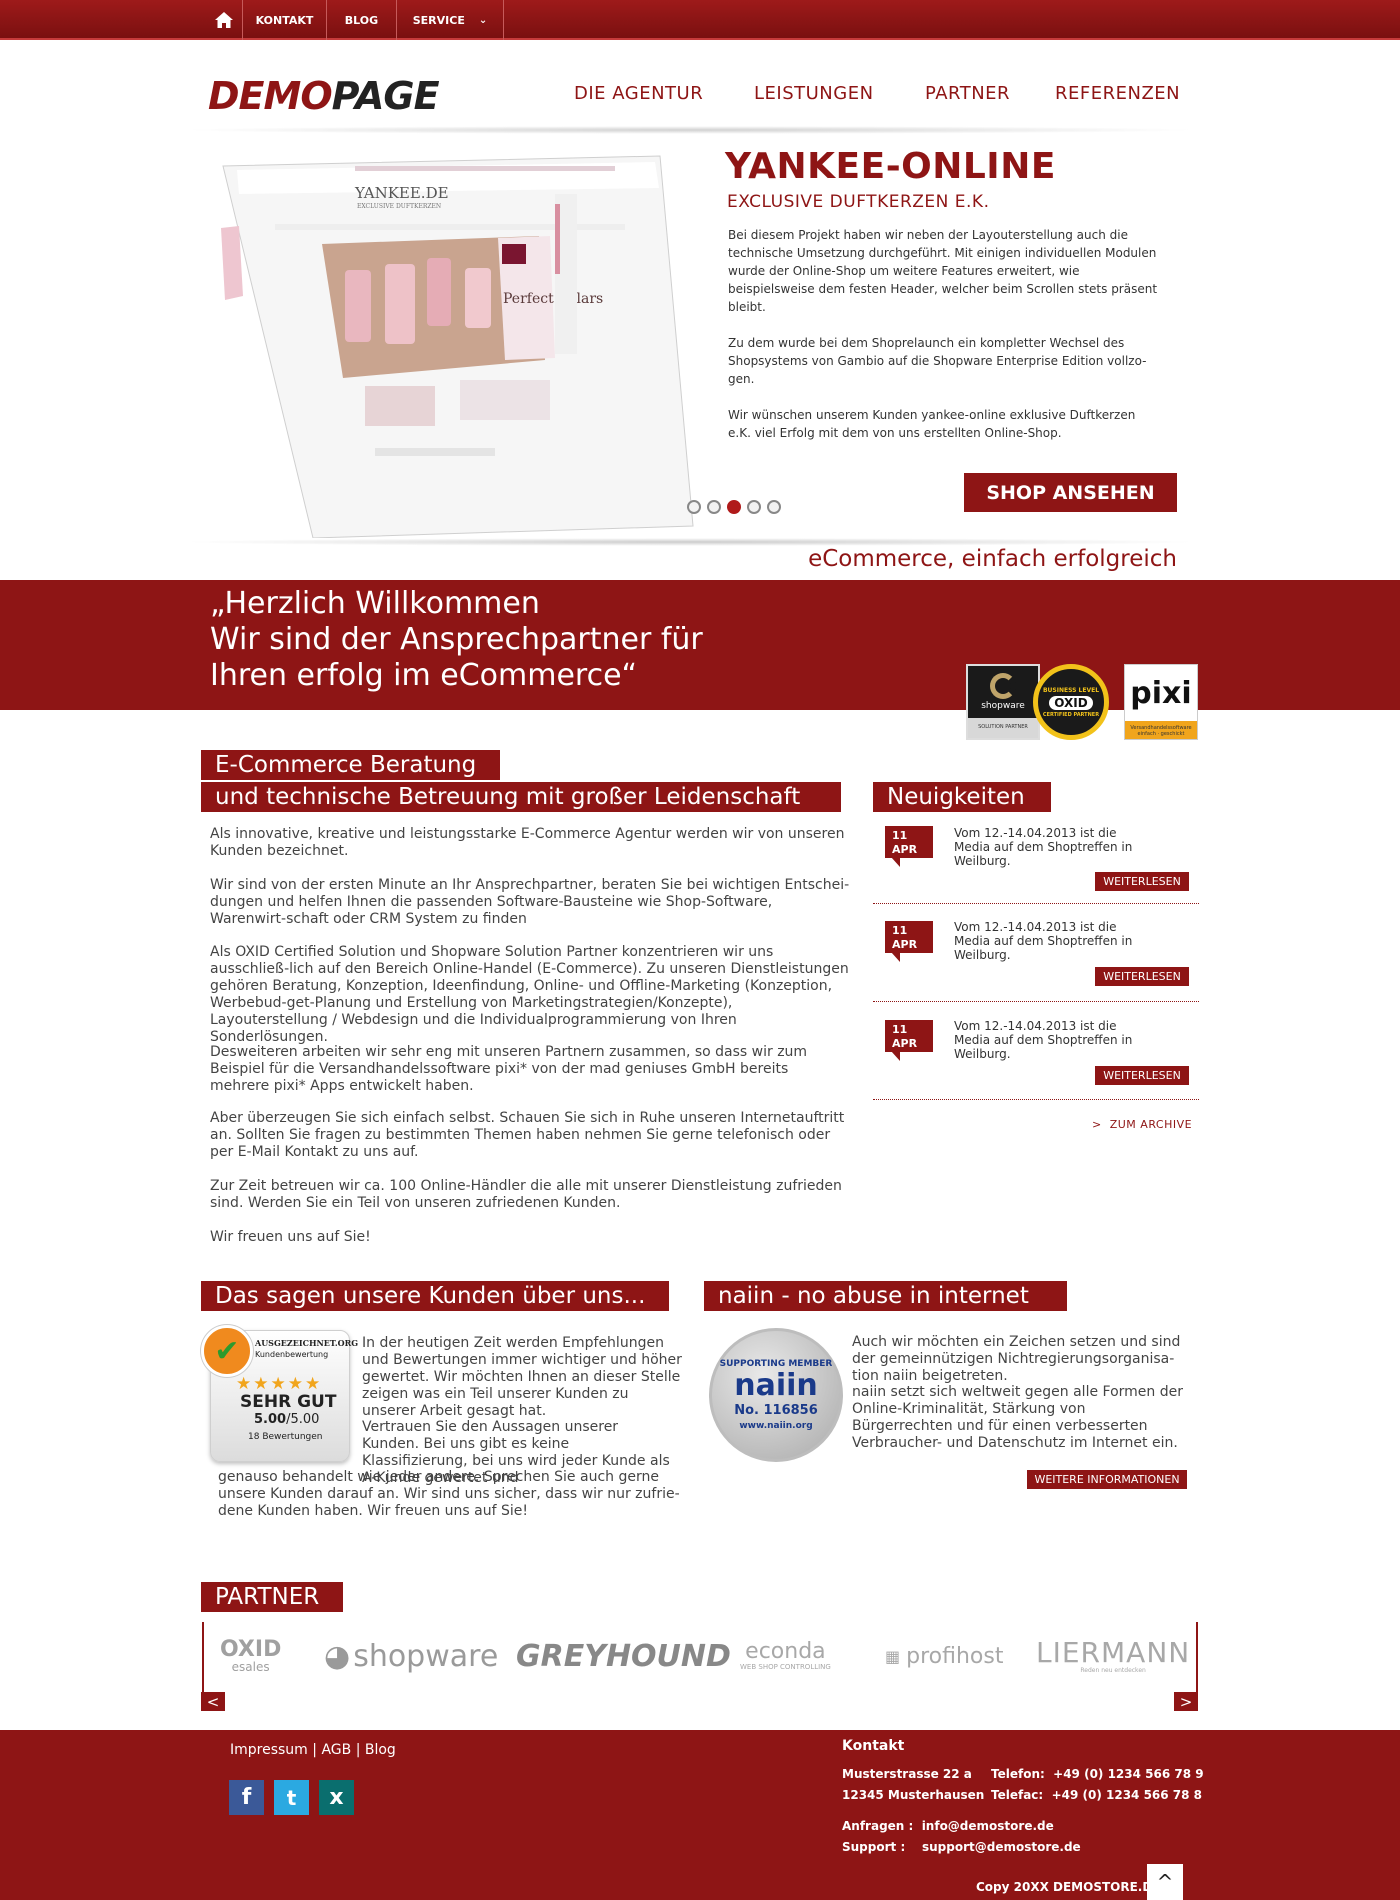 This screenshot has width=1400, height=1900. I want to click on top-bar: KONTAKT BLOG SERVICE ⌄, so click(700, 20).